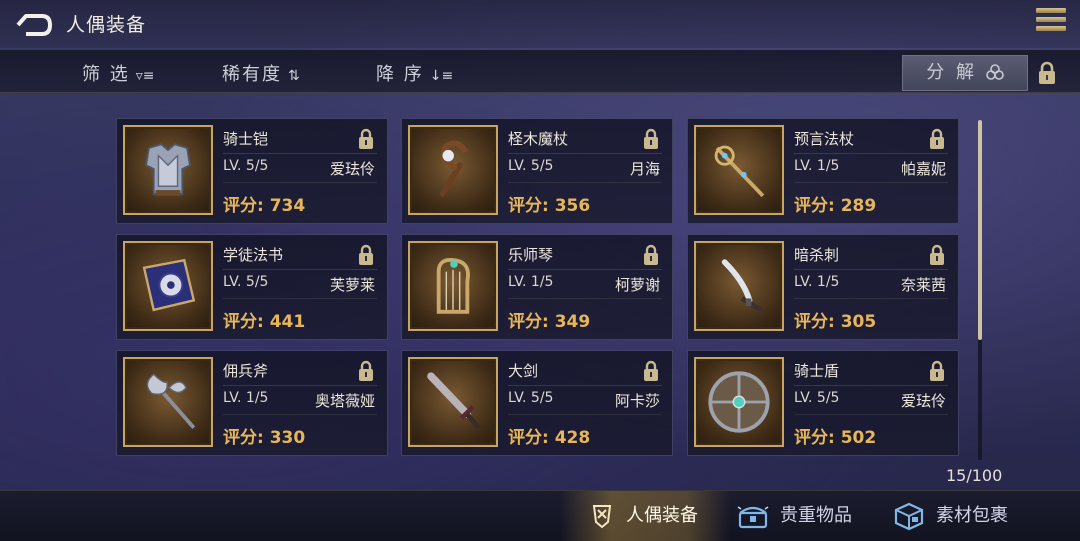 The height and width of the screenshot is (541, 1080). I want to click on armor-tab-icon, so click(602, 517).